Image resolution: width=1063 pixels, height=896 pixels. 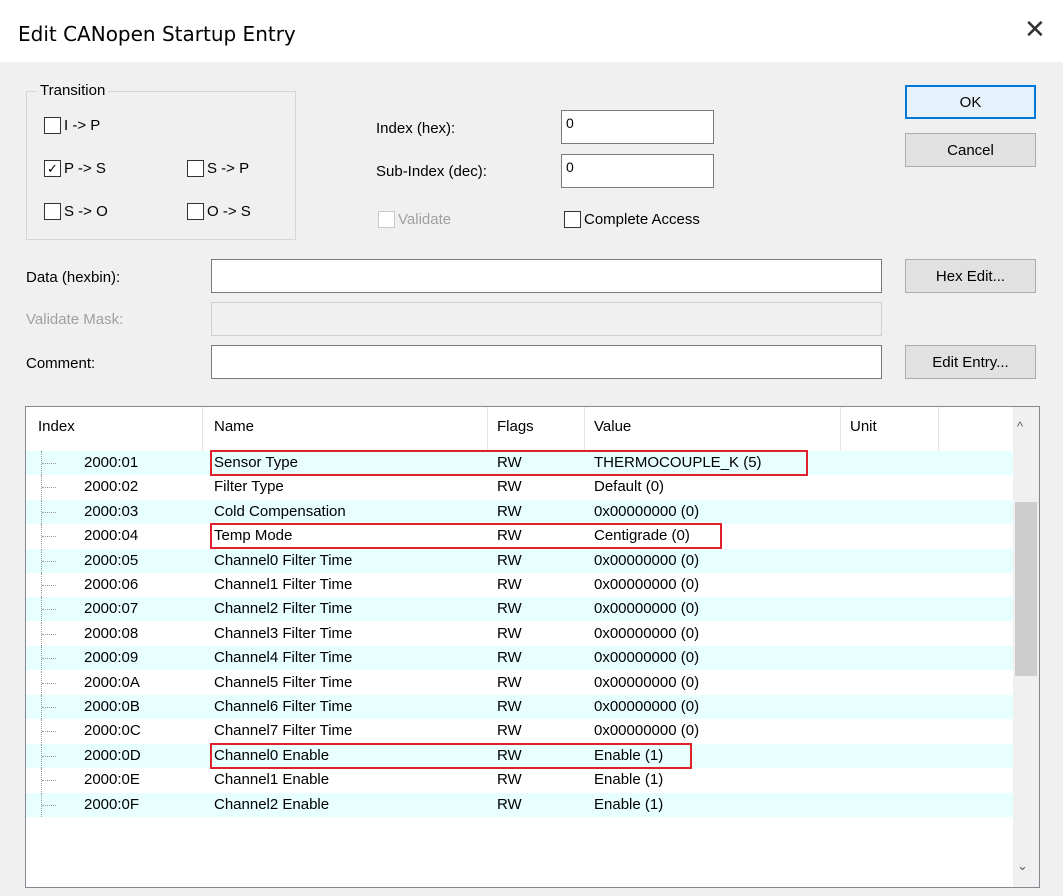 What do you see at coordinates (82, 125) in the screenshot?
I see `checkbox-label: I -> P` at bounding box center [82, 125].